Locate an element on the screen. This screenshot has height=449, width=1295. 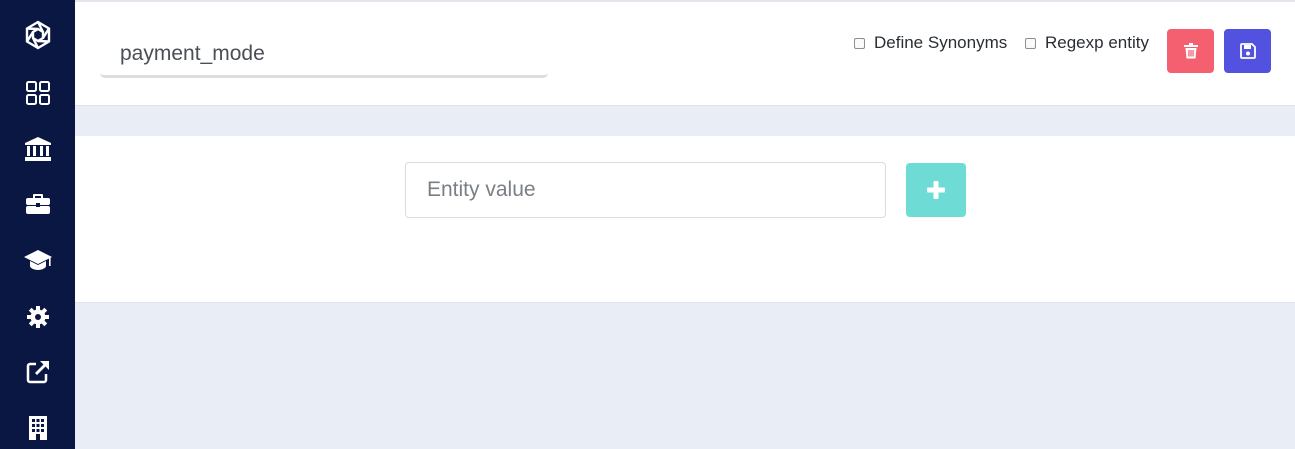
floppy-disk-icon is located at coordinates (1247, 51).